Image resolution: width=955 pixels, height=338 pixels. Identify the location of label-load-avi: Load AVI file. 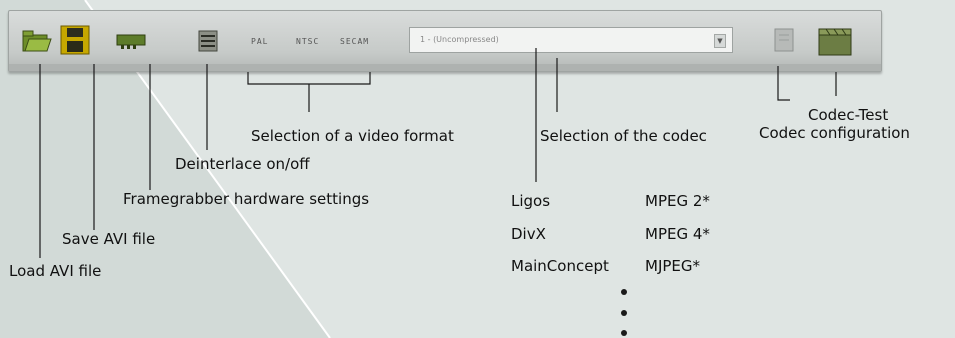
(55, 271).